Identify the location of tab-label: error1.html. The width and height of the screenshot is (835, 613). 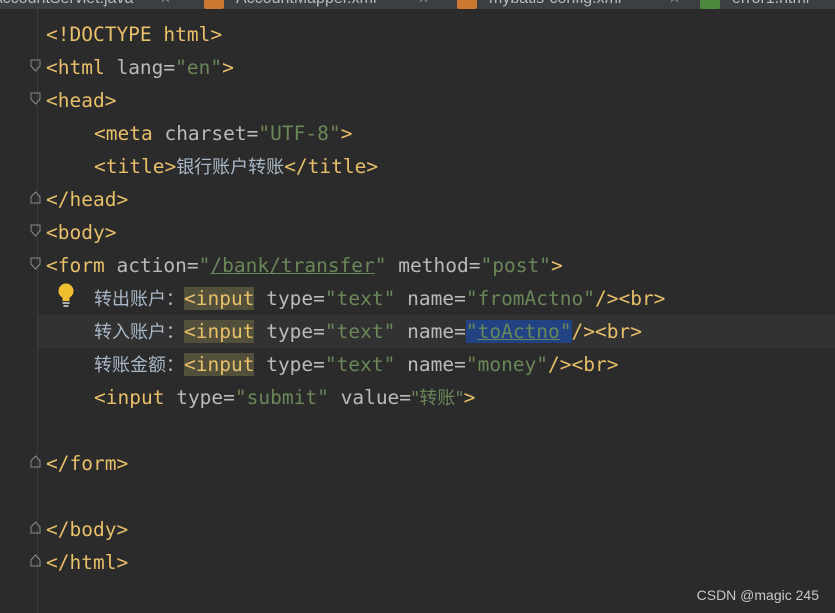
(770, 4).